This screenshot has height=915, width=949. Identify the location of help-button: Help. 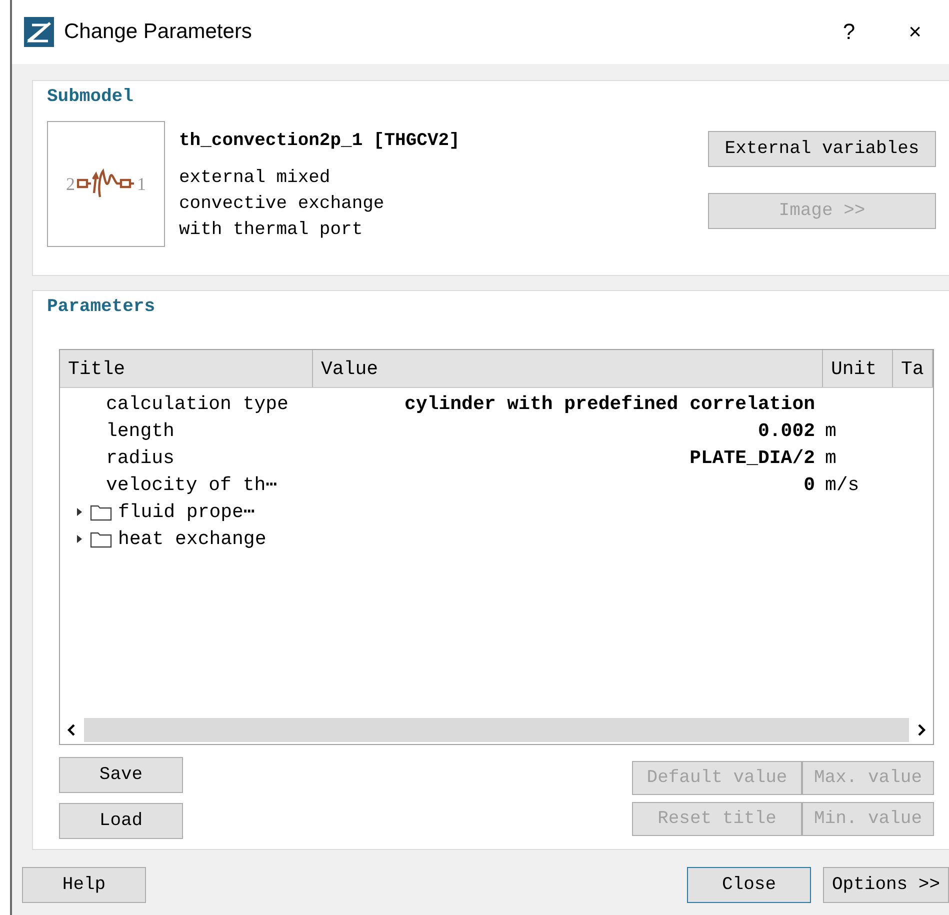
(84, 885).